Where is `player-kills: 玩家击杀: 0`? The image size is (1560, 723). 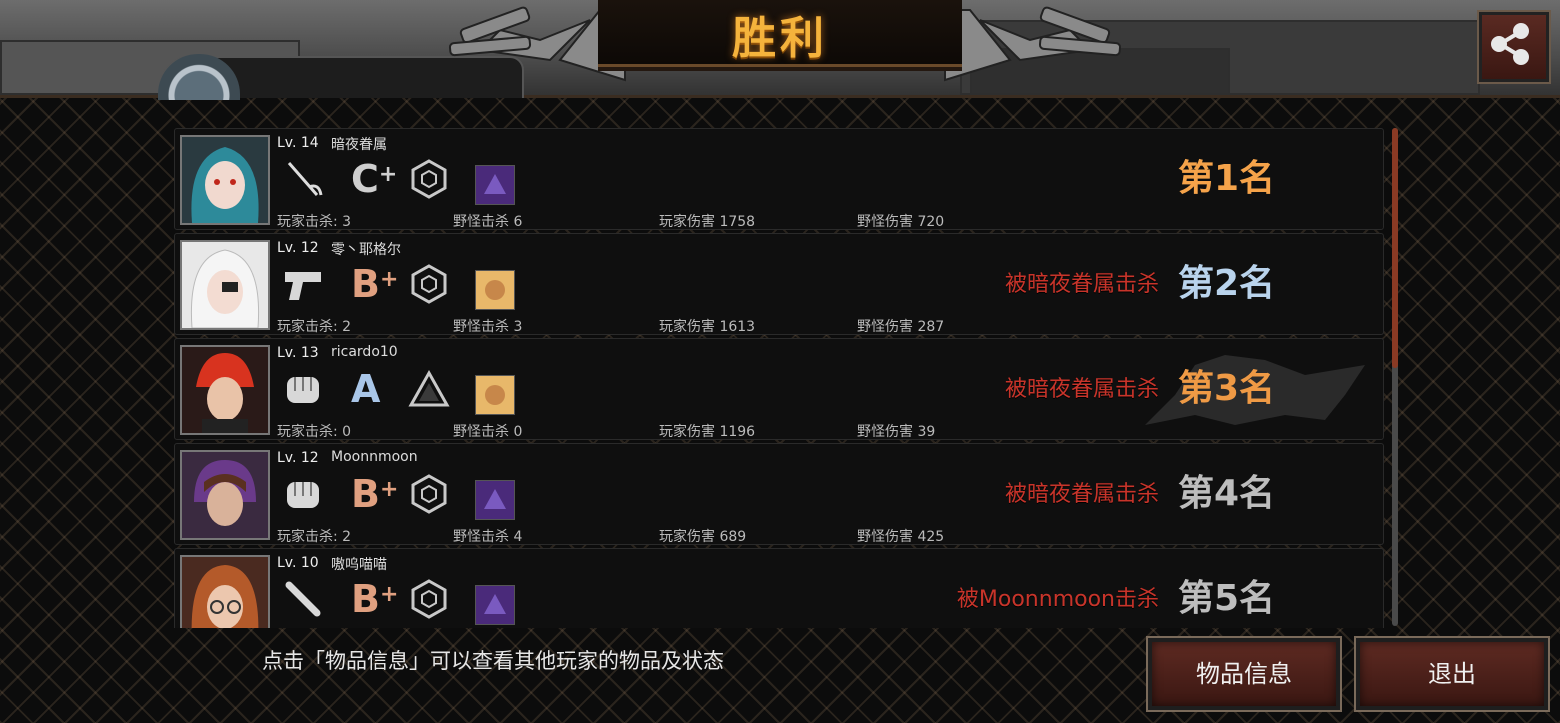 player-kills: 玩家击杀: 0 is located at coordinates (314, 432).